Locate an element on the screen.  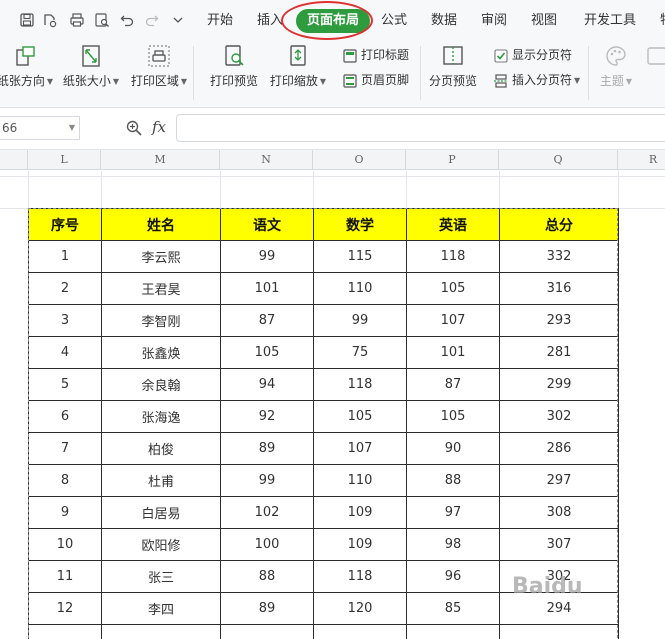
column-header-m: M is located at coordinates (160, 160).